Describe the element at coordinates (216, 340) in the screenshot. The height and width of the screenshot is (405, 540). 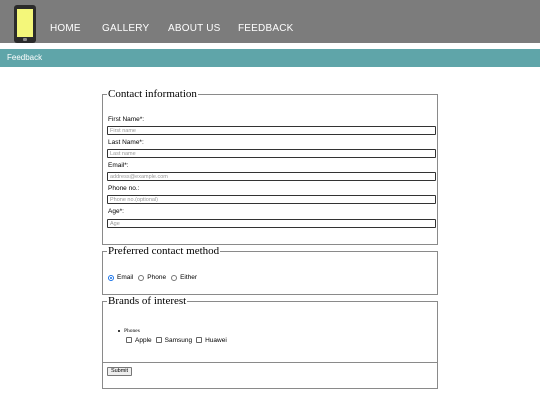
I see `huawei-checkbox-label: Huawei` at that location.